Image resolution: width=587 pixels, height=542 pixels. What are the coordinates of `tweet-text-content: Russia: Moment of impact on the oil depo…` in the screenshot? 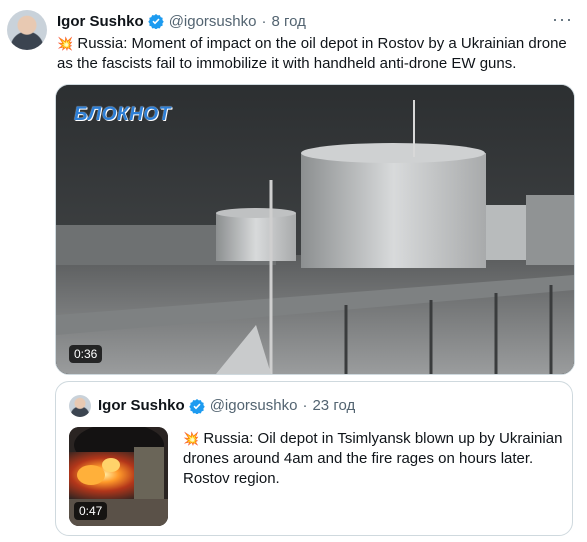 It's located at (312, 53).